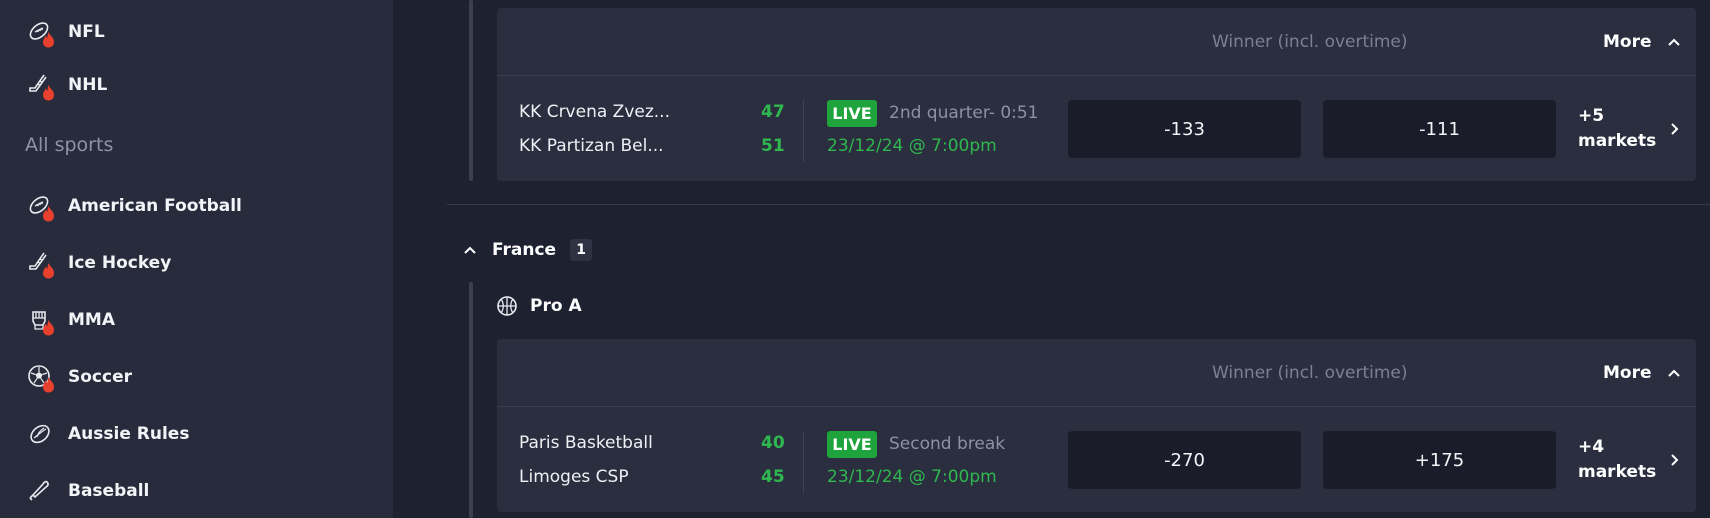  Describe the element at coordinates (1078, 204) in the screenshot. I see `section-divider` at that location.